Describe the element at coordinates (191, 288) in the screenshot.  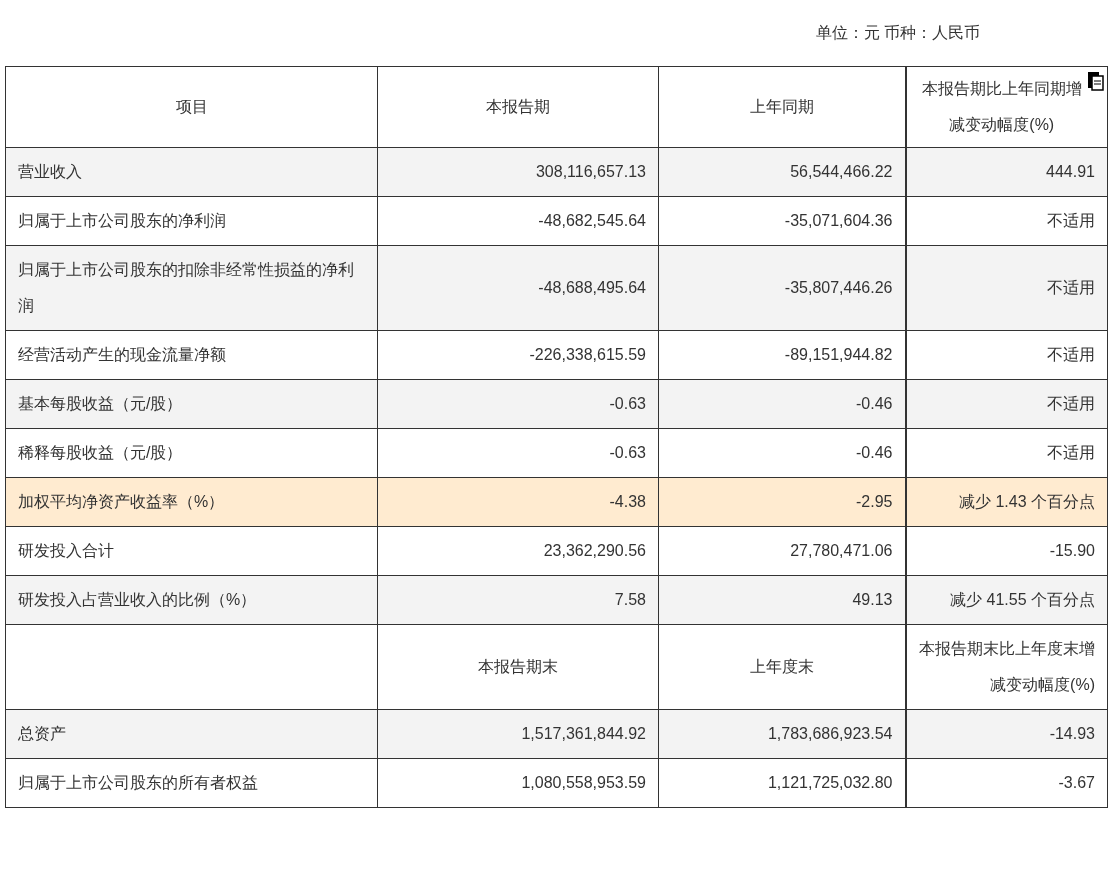
I see `row-label: 归属于上市公司股东的扣除非经常性损益的净利润` at that location.